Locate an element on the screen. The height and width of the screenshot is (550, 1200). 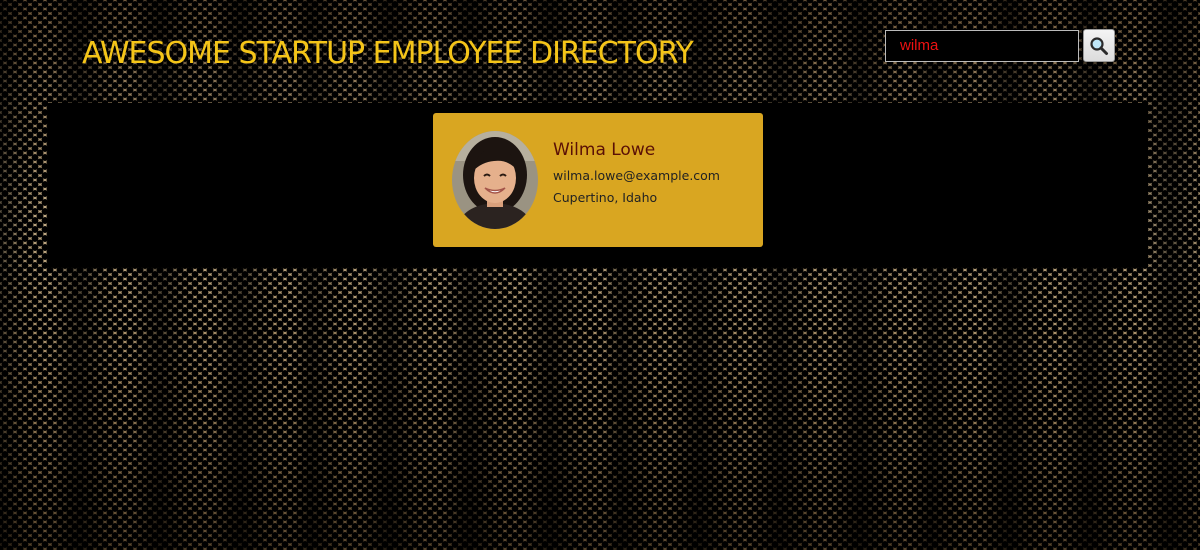
avatar is located at coordinates (495, 180).